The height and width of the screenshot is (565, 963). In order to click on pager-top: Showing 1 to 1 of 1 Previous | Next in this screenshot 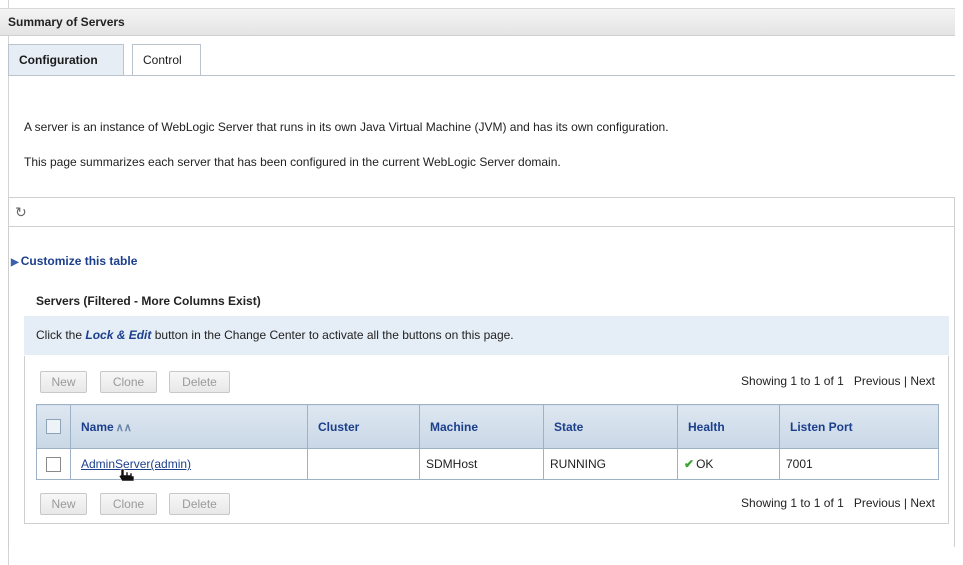, I will do `click(838, 381)`.